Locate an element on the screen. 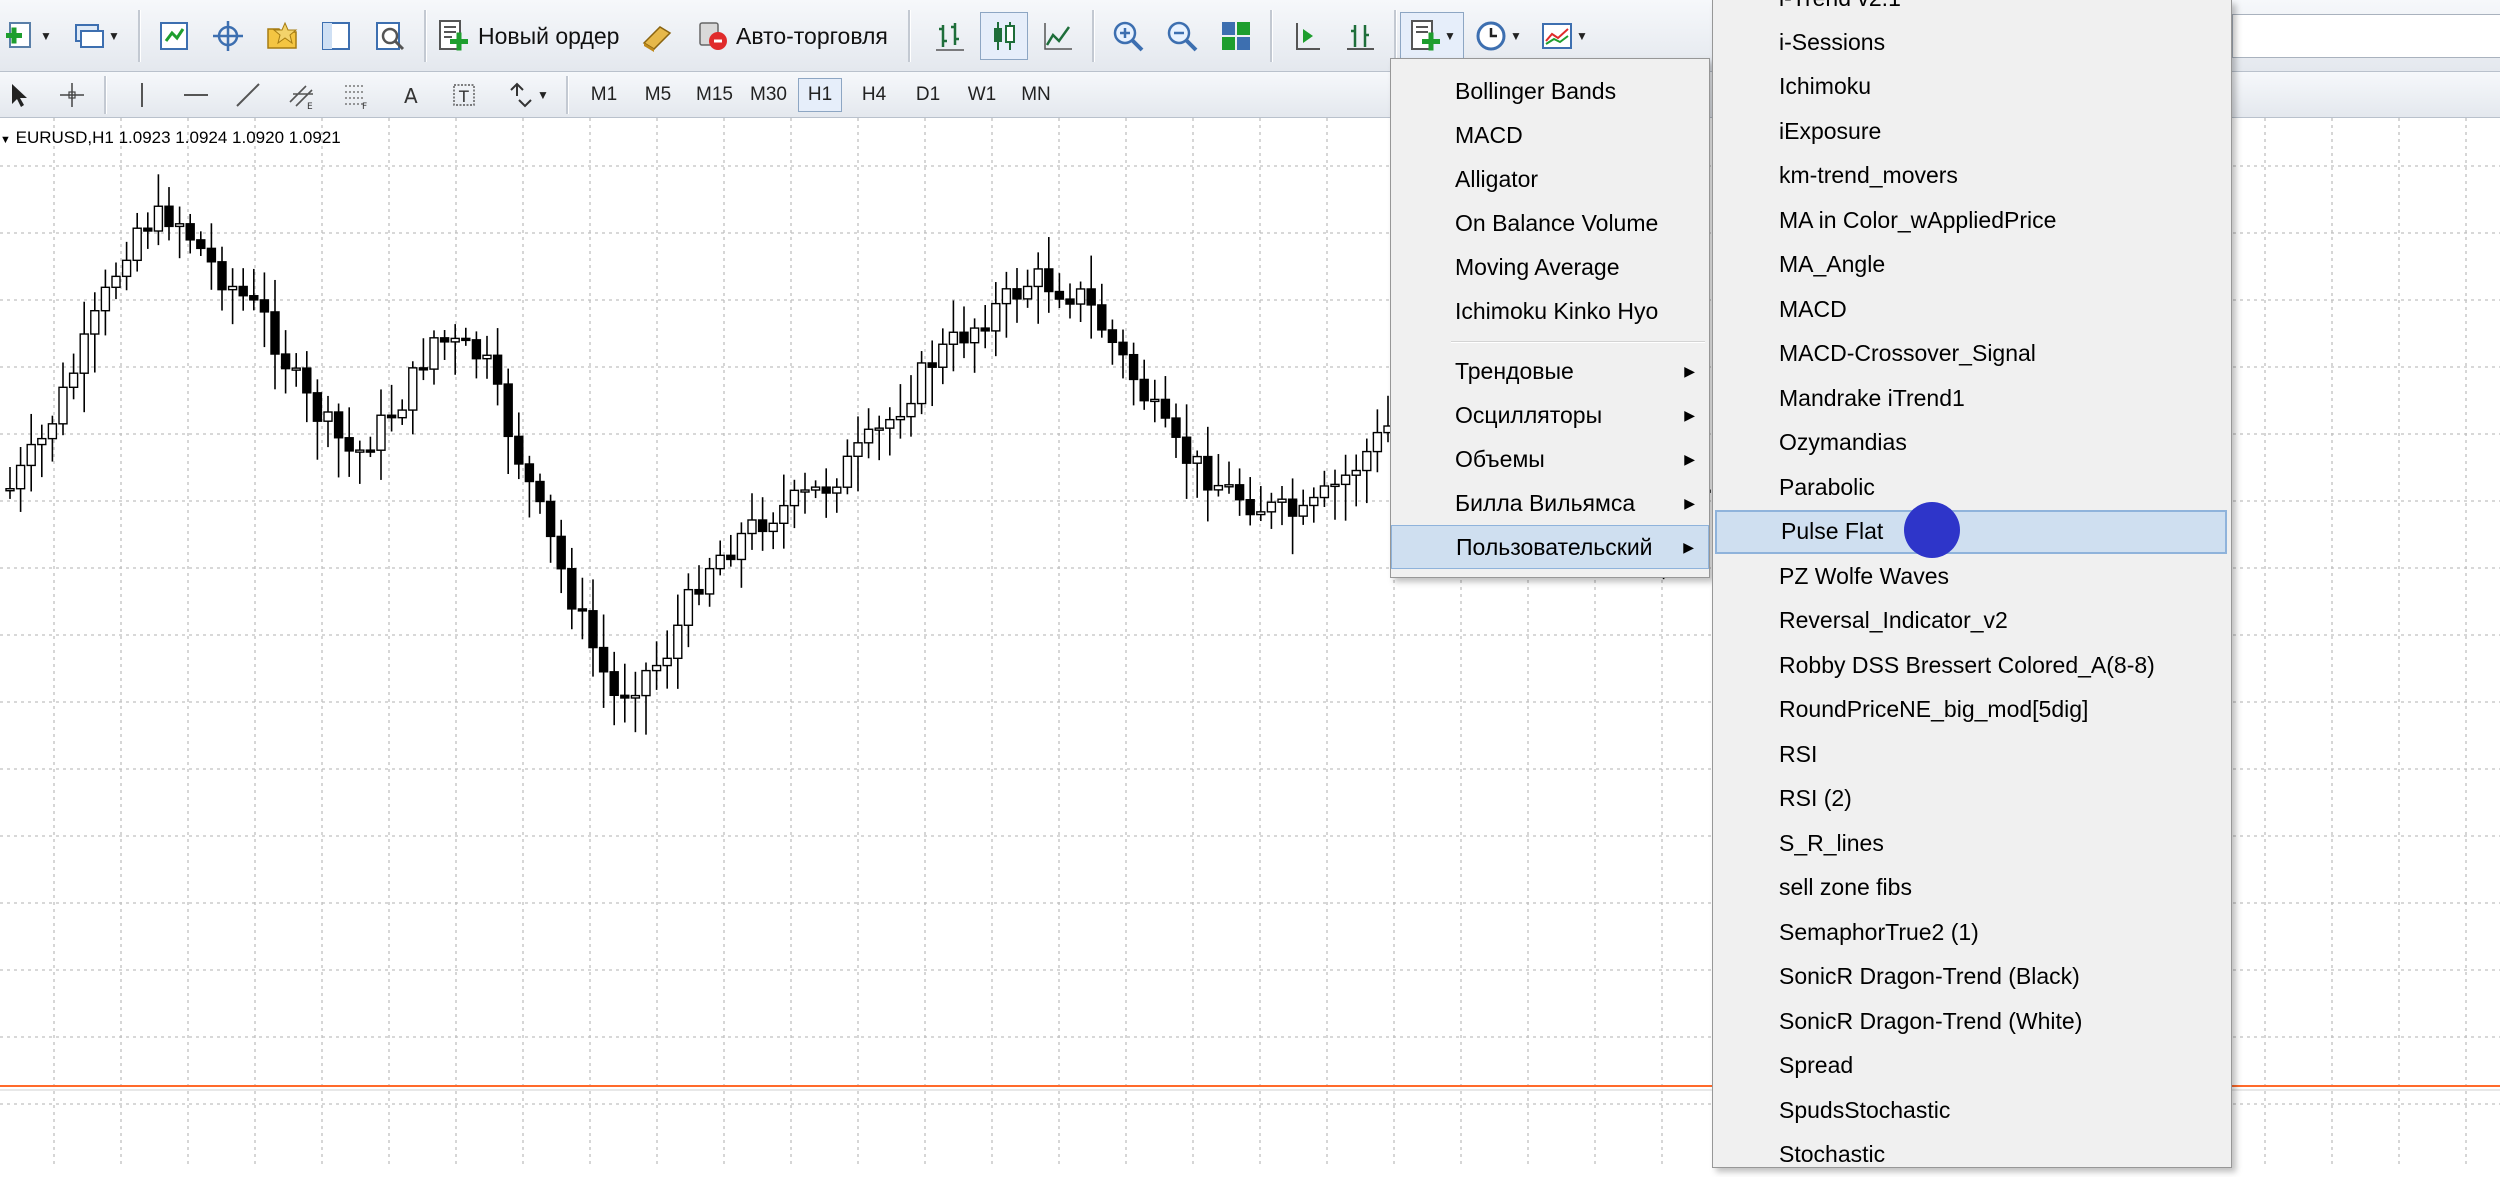 The height and width of the screenshot is (1177, 2500). chart-collapse-arrow-icon: ▼ is located at coordinates (5, 140).